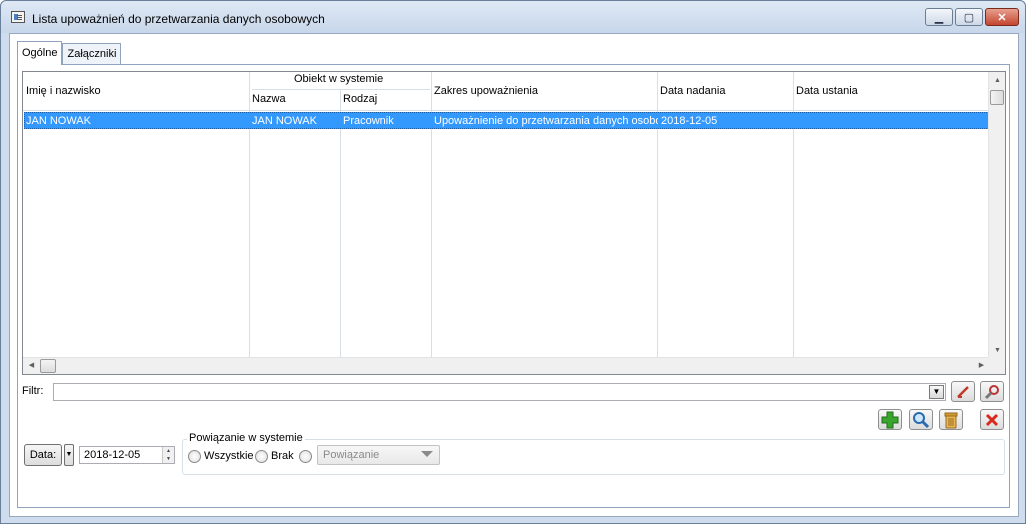 This screenshot has height=524, width=1026. What do you see at coordinates (112, 455) in the screenshot?
I see `date-value: 2018-12-05` at bounding box center [112, 455].